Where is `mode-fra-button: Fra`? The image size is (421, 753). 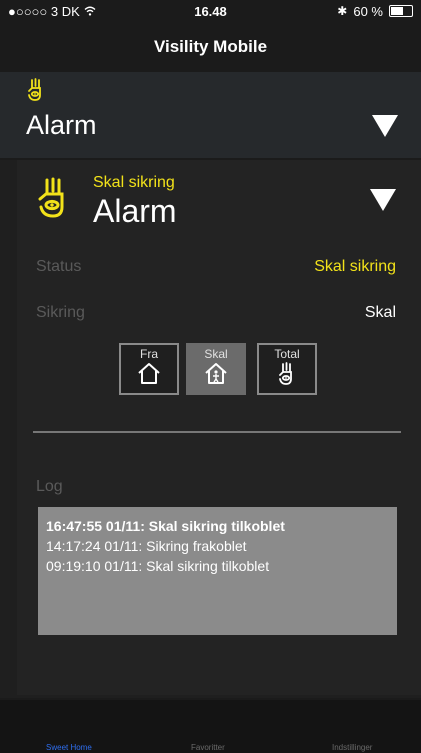 mode-fra-button: Fra is located at coordinates (149, 369).